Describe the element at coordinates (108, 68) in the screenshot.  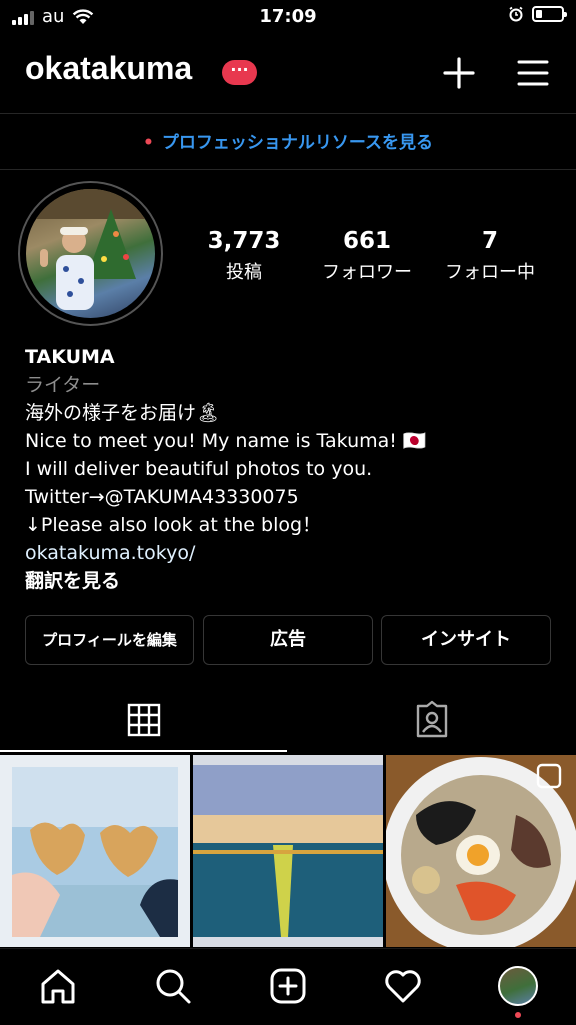
I see `profile-username: okatakuma` at that location.